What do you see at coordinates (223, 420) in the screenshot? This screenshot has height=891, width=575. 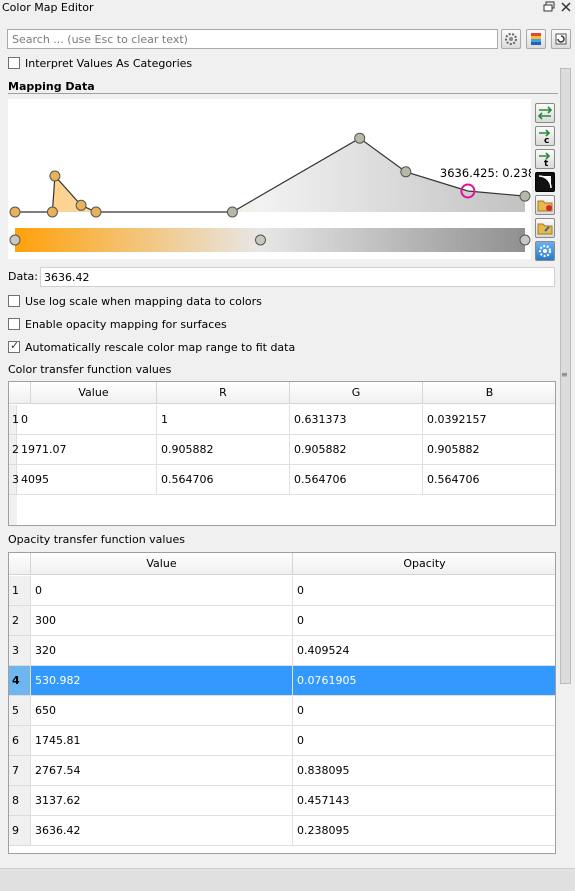 I see `r-cell: 1` at bounding box center [223, 420].